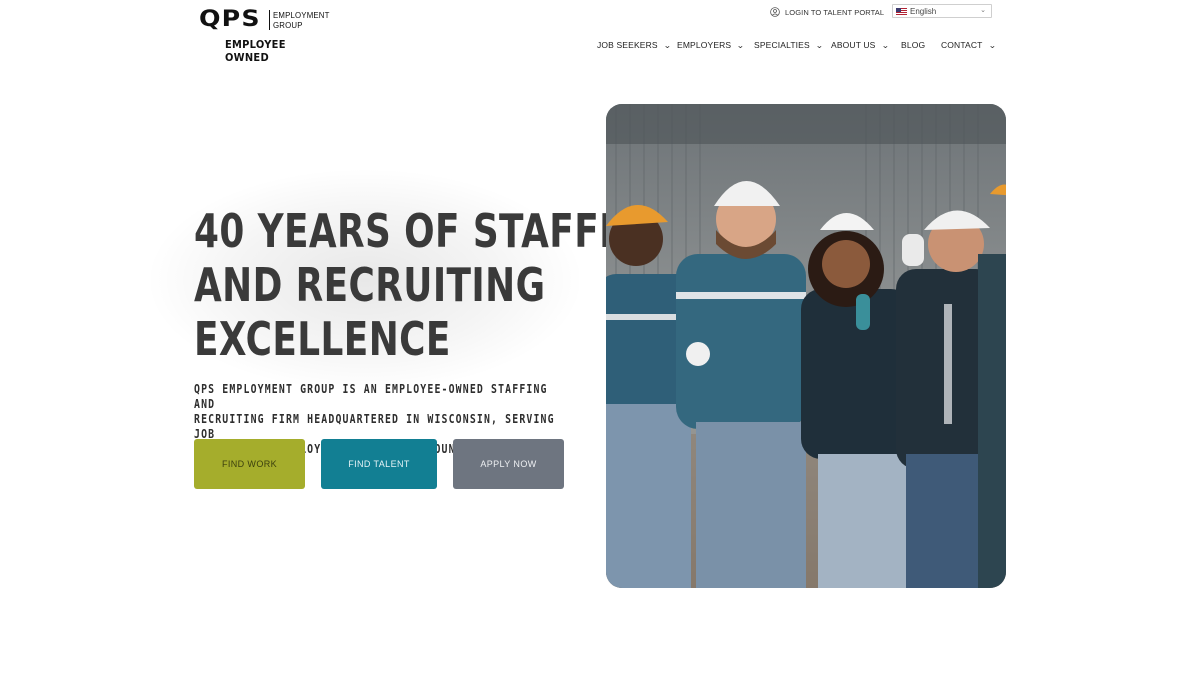 The height and width of the screenshot is (675, 1200). Describe the element at coordinates (853, 45) in the screenshot. I see `nav-label: ABOUT US` at that location.